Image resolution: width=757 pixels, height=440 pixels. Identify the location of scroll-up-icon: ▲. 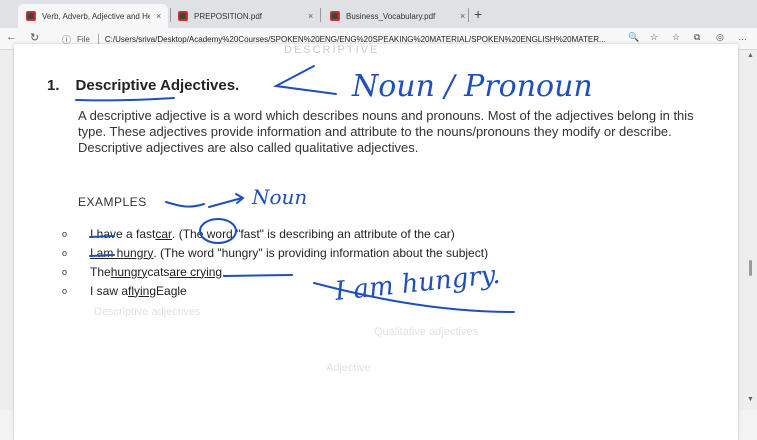
(750, 55).